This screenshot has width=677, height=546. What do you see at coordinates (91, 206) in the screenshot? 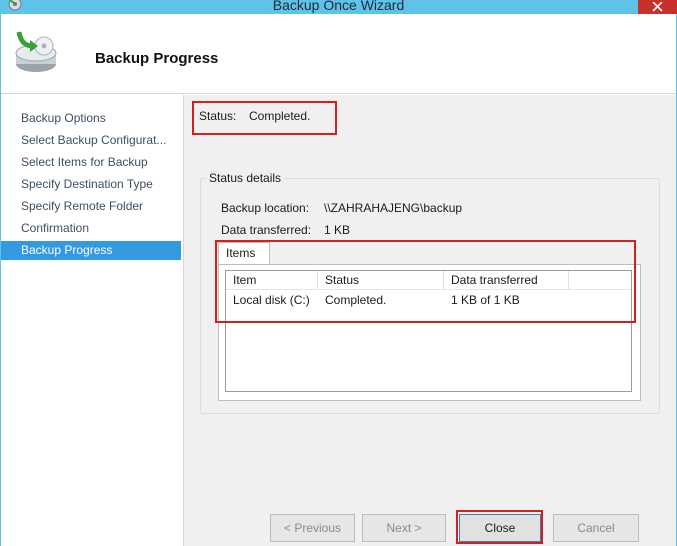
I see `nav-item-remote-folder: Specify Remote Folder` at bounding box center [91, 206].